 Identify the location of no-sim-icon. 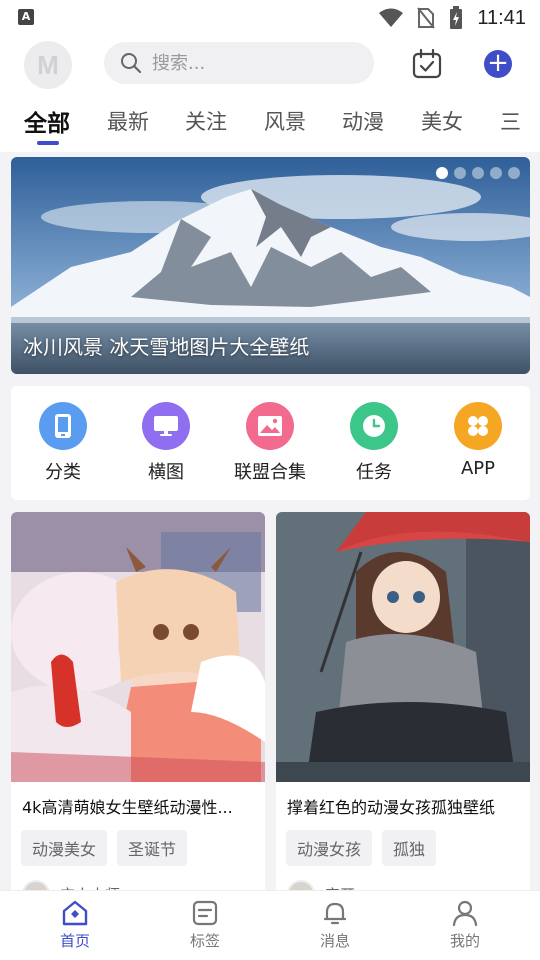
(426, 18).